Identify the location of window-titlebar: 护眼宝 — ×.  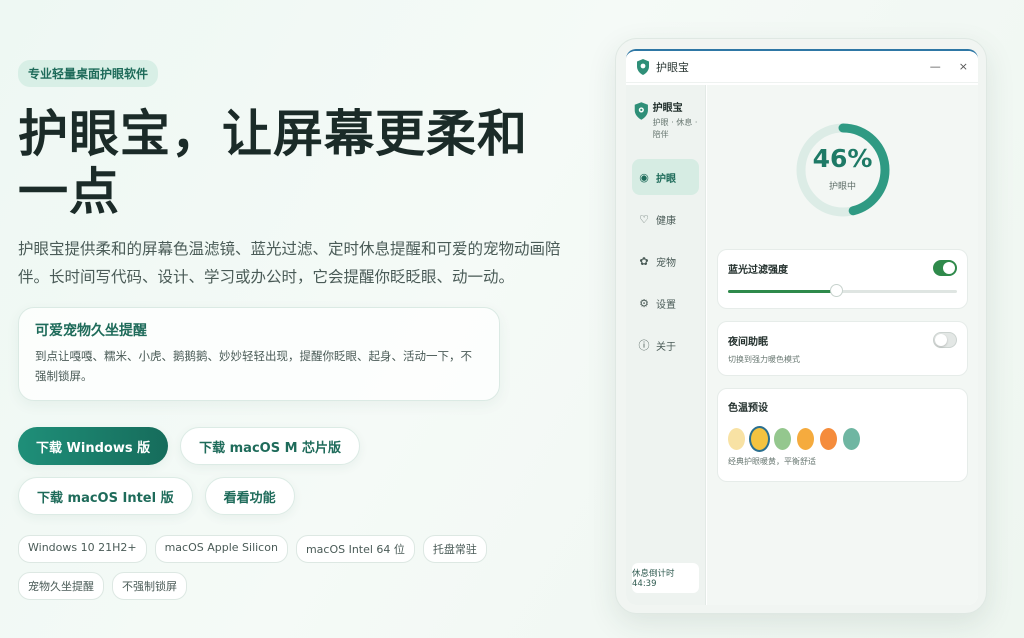
(802, 67).